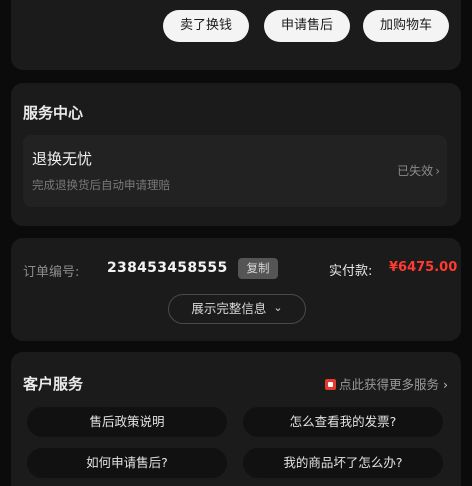 This screenshot has width=472, height=486. Describe the element at coordinates (127, 463) in the screenshot. I see `faq-button: 如何申请售后?` at that location.